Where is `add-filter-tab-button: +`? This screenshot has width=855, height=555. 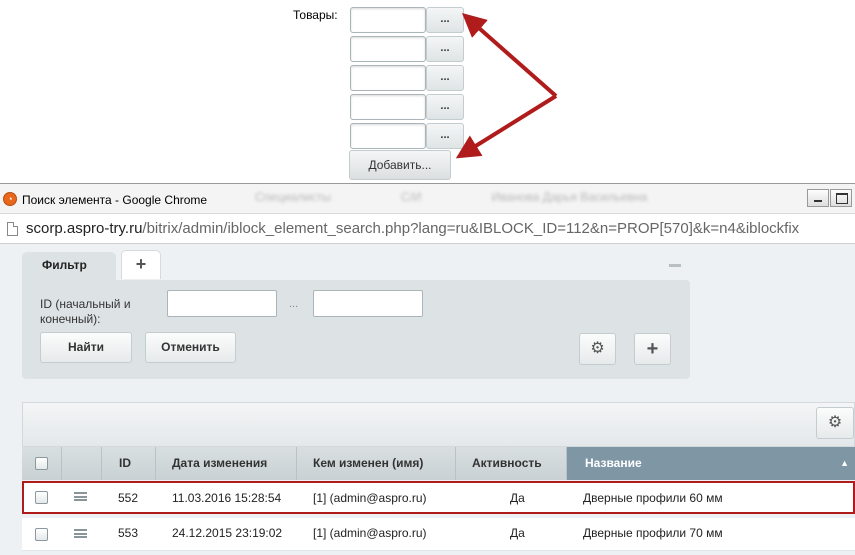 add-filter-tab-button: + is located at coordinates (141, 264).